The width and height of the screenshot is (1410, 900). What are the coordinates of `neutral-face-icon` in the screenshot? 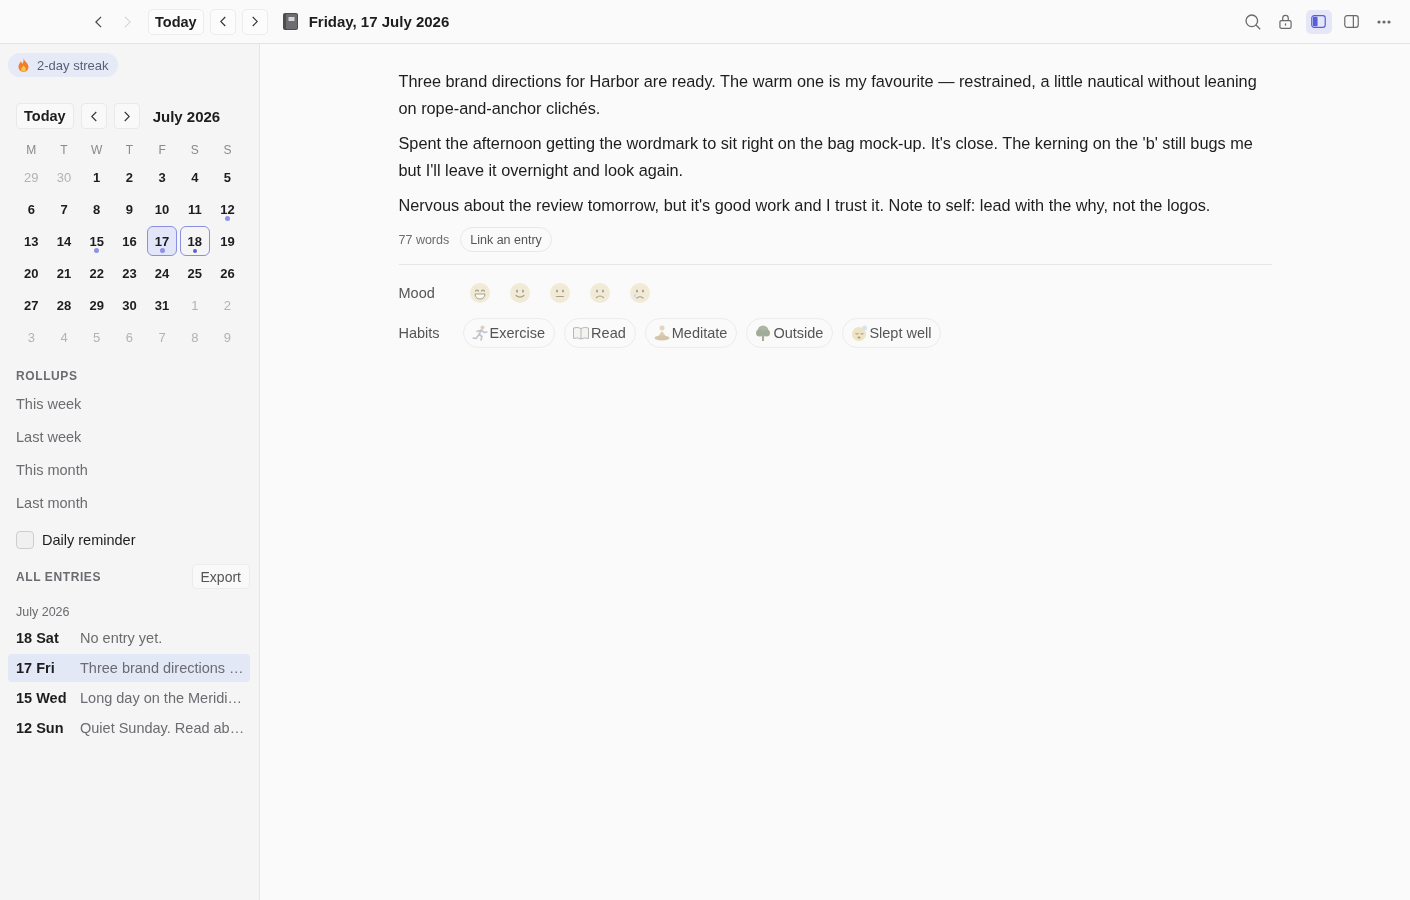 It's located at (559, 293).